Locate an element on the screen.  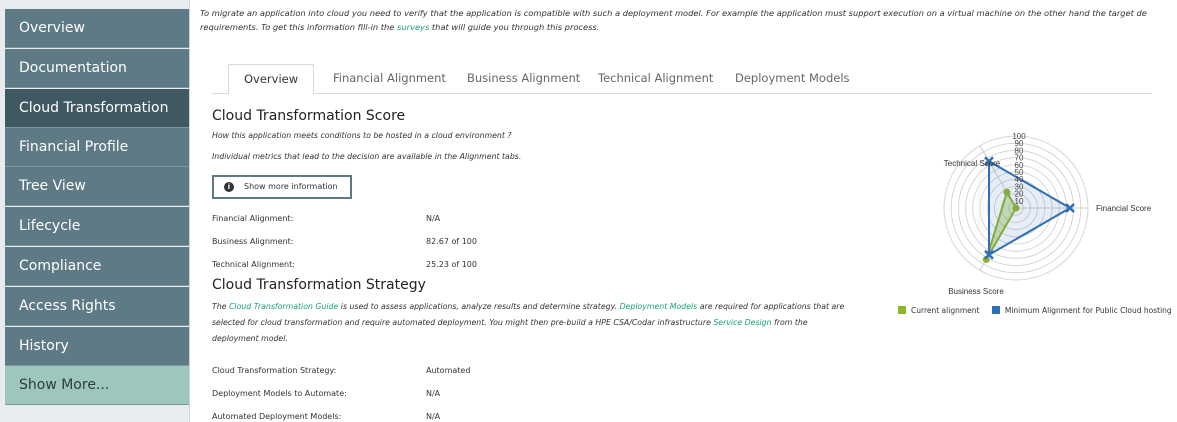
legend-label-current: Current alignment is located at coordinates (945, 310).